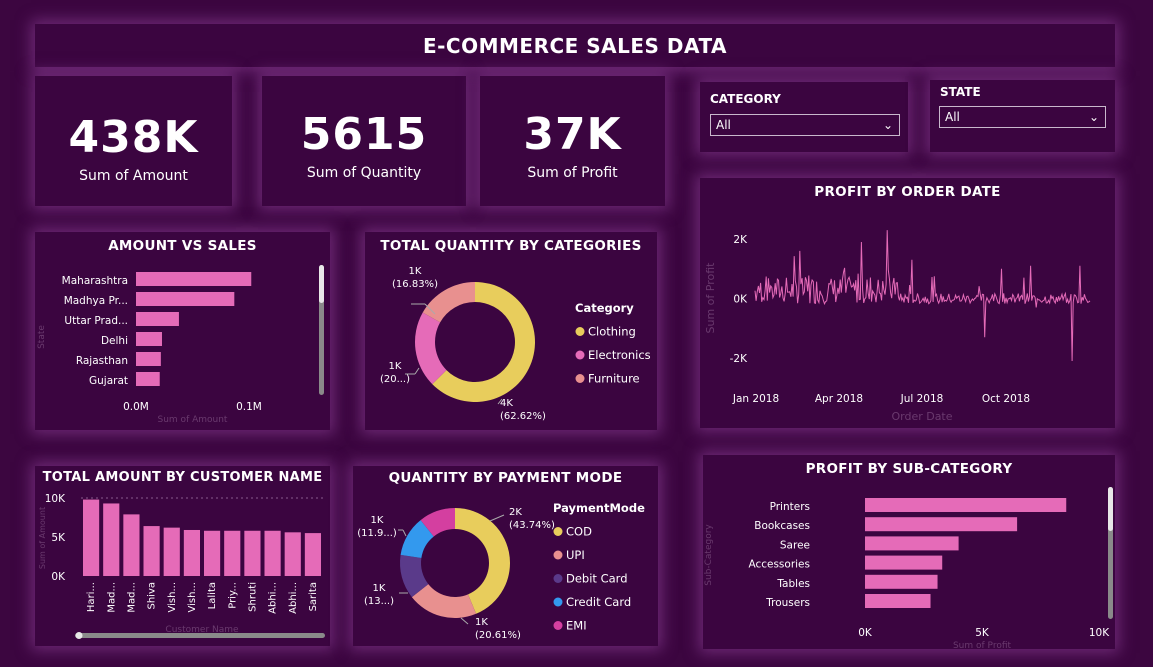 This screenshot has width=1153, height=667. What do you see at coordinates (599, 508) in the screenshot?
I see `legend-title: PaymentMode` at bounding box center [599, 508].